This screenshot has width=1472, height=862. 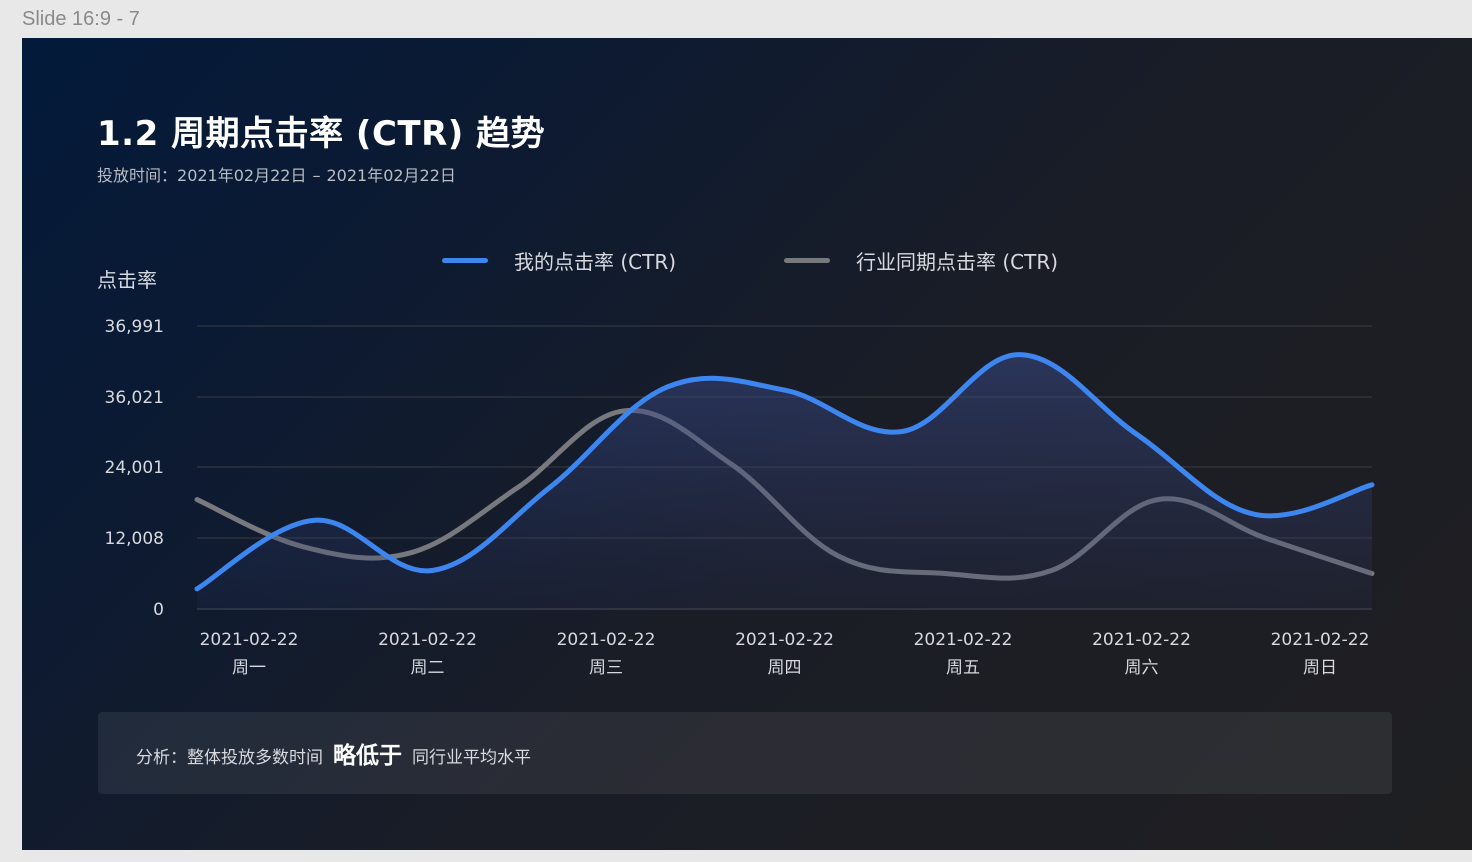 What do you see at coordinates (745, 753) in the screenshot?
I see `analysis-box: 分析：整体投放多数时间 略低于 同行业平均水平` at bounding box center [745, 753].